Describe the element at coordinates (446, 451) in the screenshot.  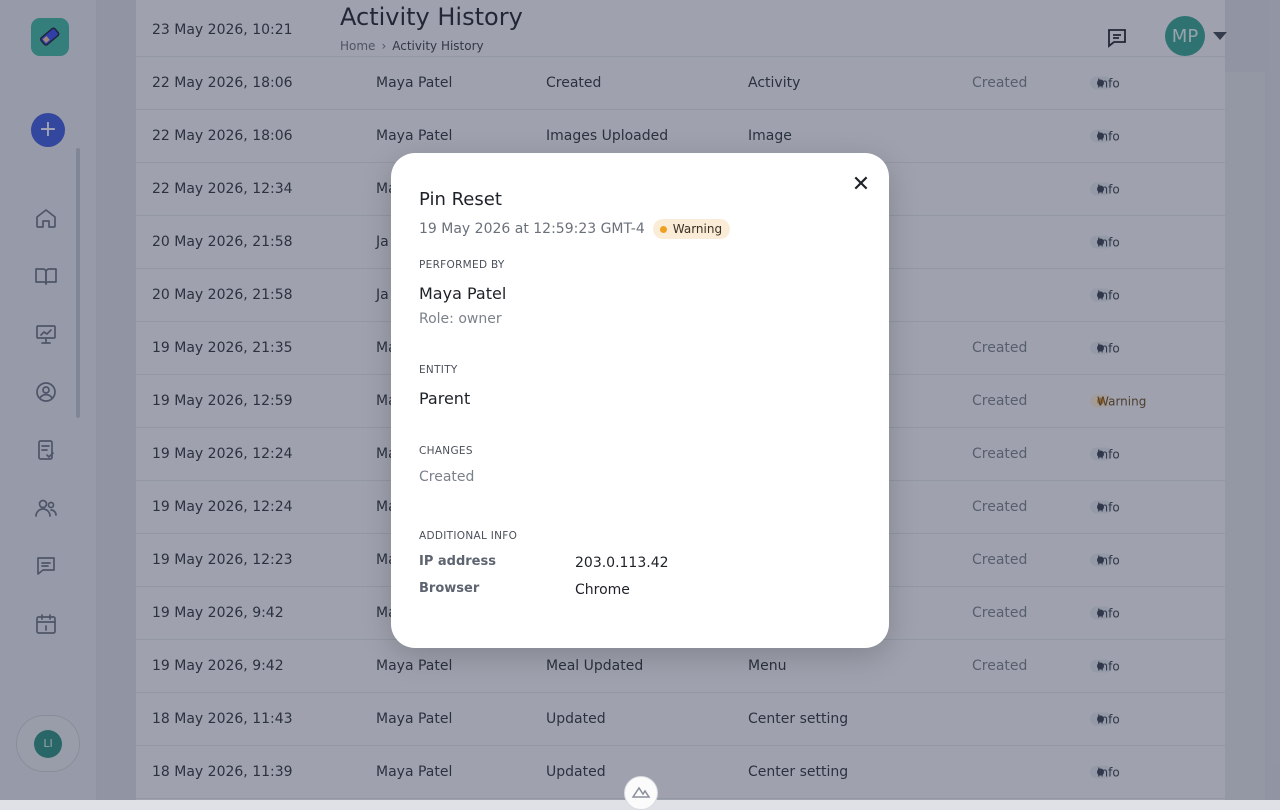
I see `changes-label: CHANGES` at that location.